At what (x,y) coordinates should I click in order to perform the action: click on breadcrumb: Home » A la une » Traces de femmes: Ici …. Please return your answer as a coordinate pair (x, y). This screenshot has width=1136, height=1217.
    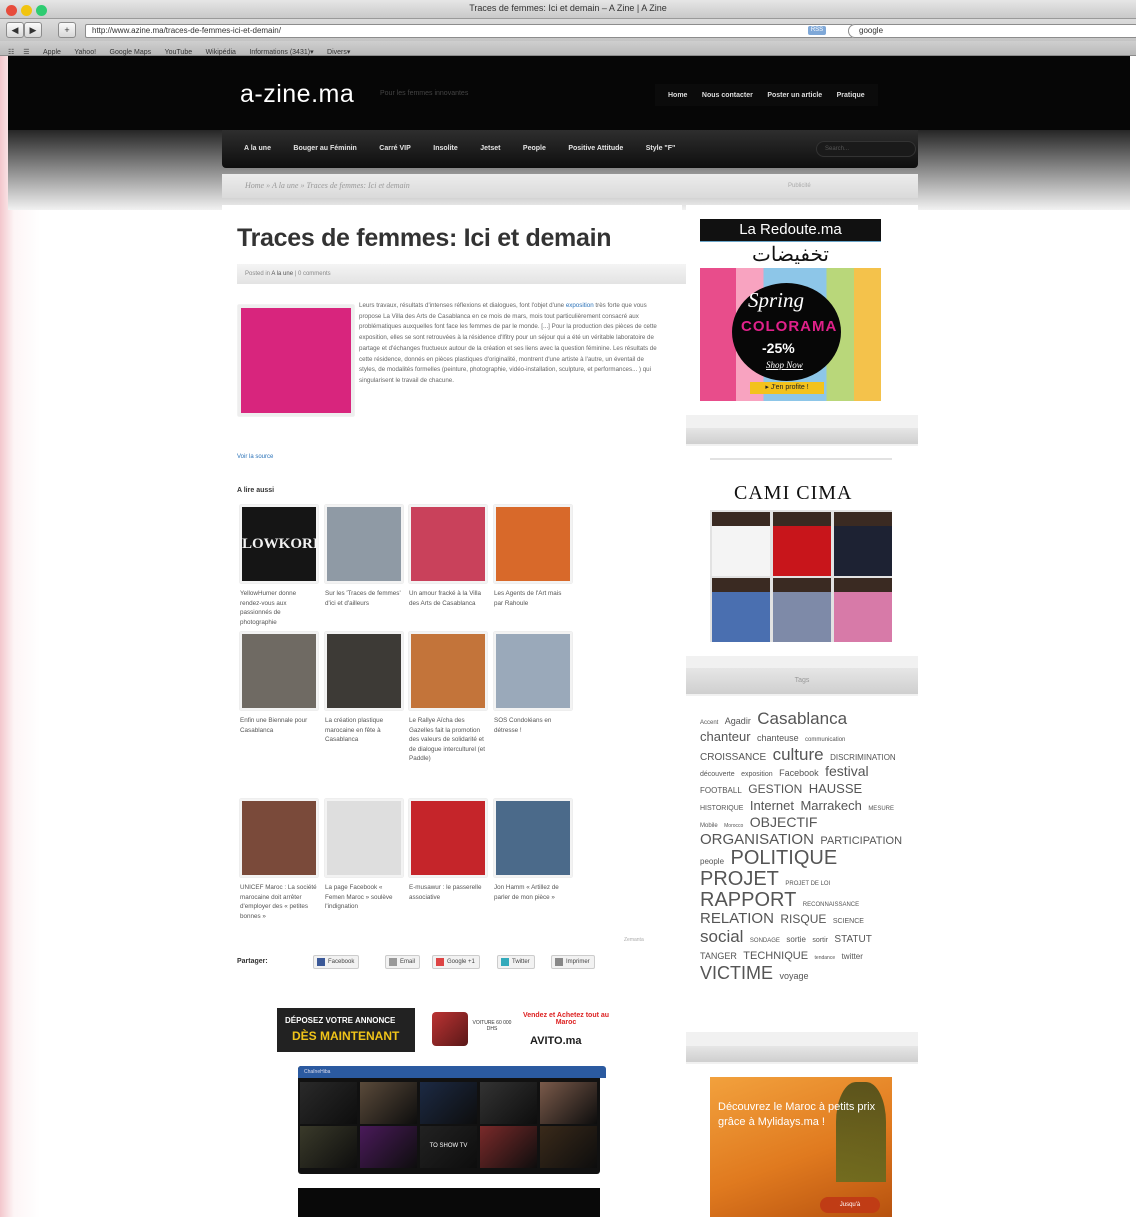
    Looking at the image, I should click on (327, 185).